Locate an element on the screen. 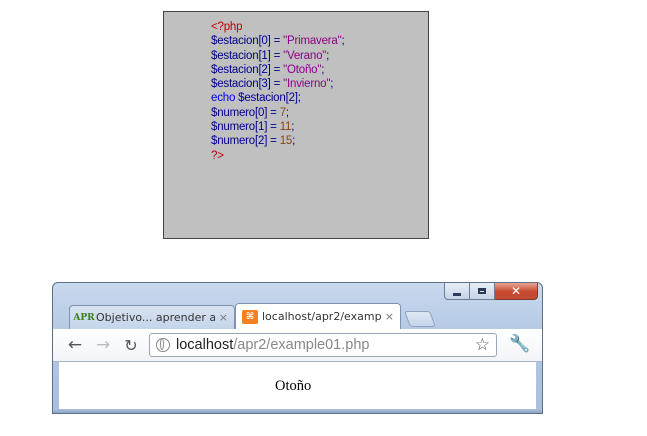 This screenshot has height=436, width=647. tab-localhost: ⌘ localhost/apr2/examp × is located at coordinates (318, 316).